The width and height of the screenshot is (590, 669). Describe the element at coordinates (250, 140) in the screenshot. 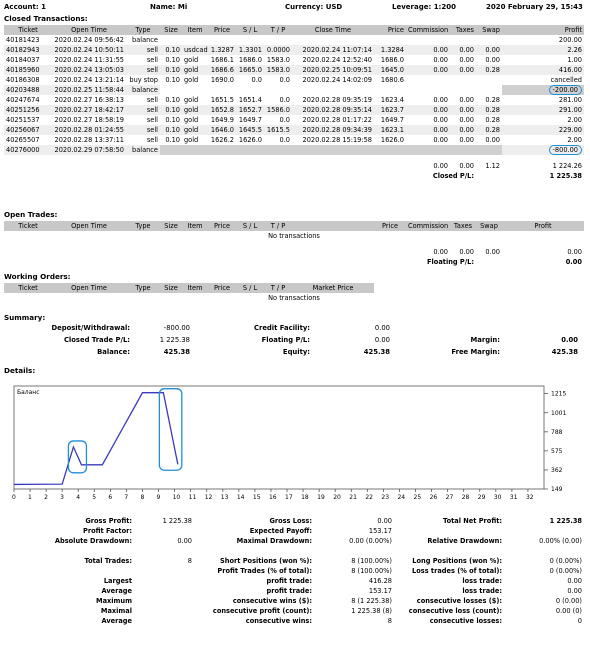

I see `closed-cell: 1626.0` at that location.